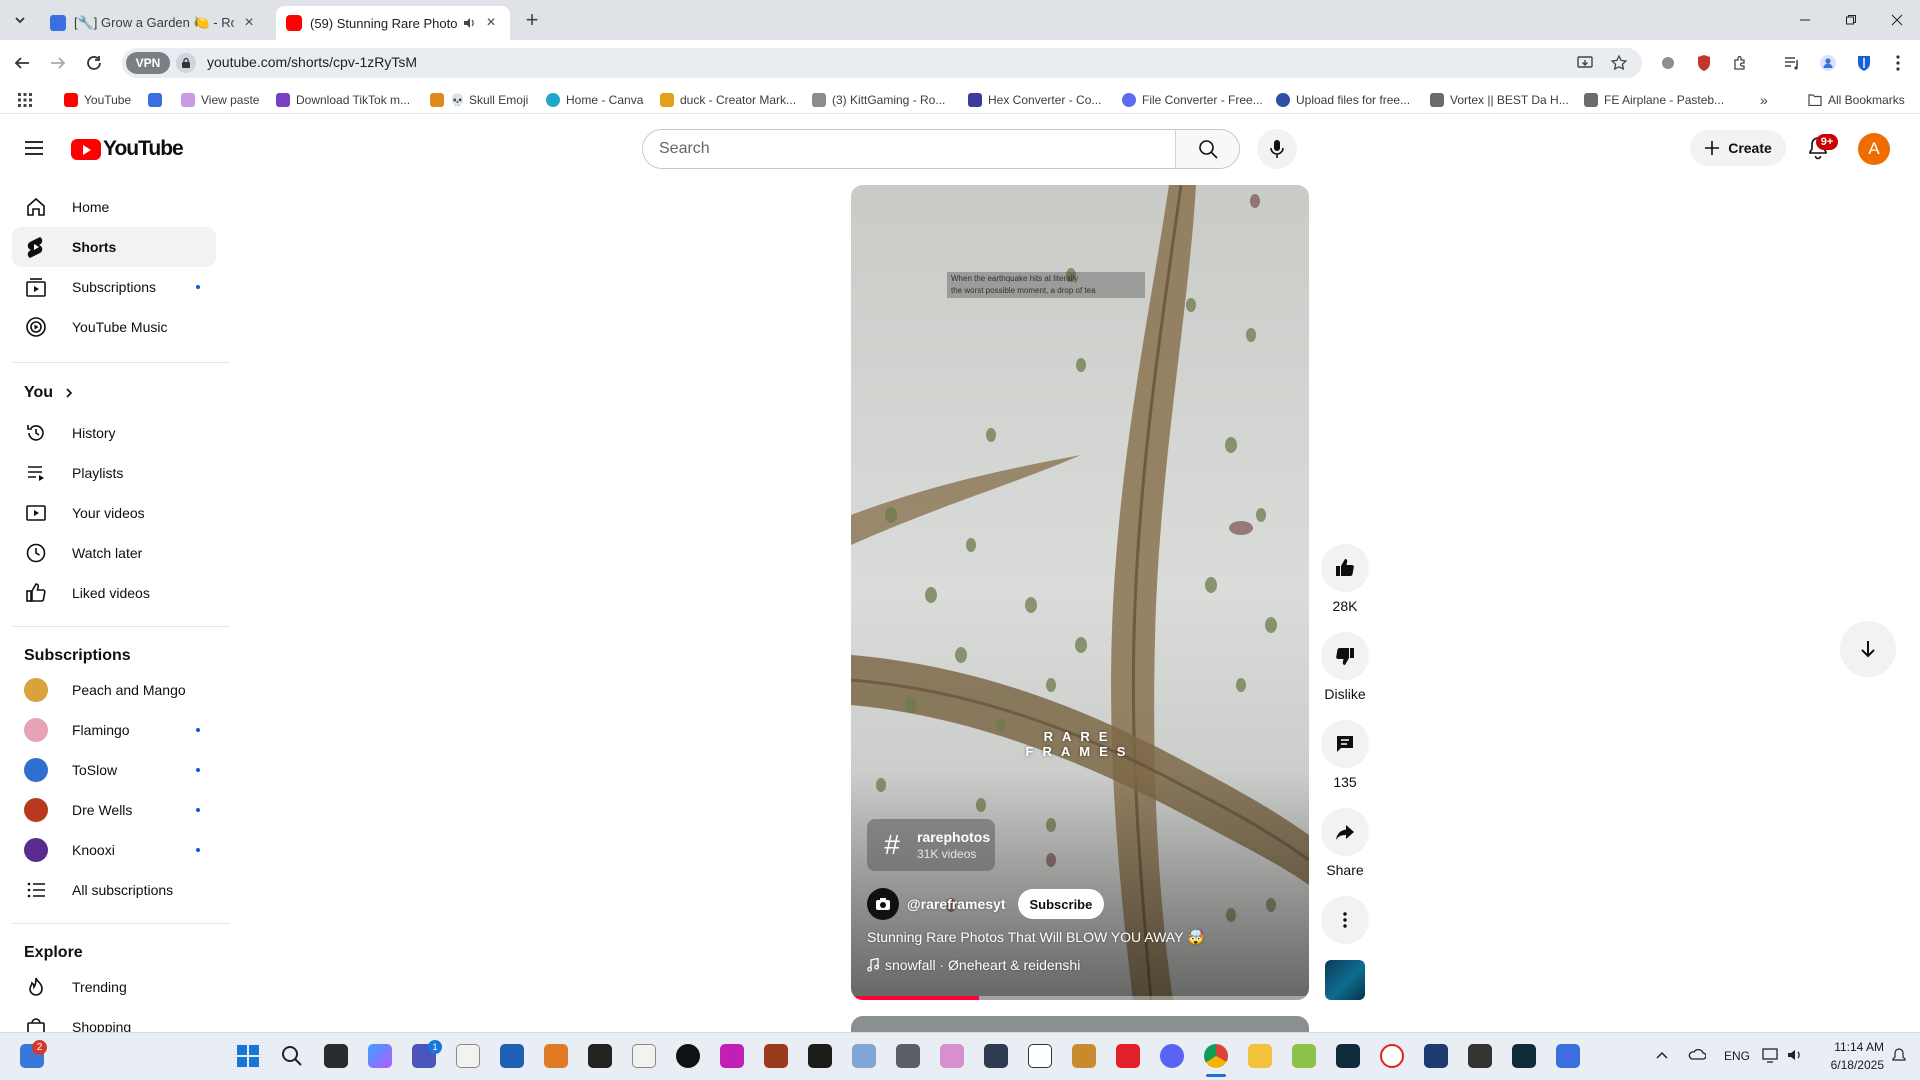 This screenshot has width=1920, height=1080. What do you see at coordinates (1662, 1055) in the screenshot?
I see `system-tray-overflow-icon` at bounding box center [1662, 1055].